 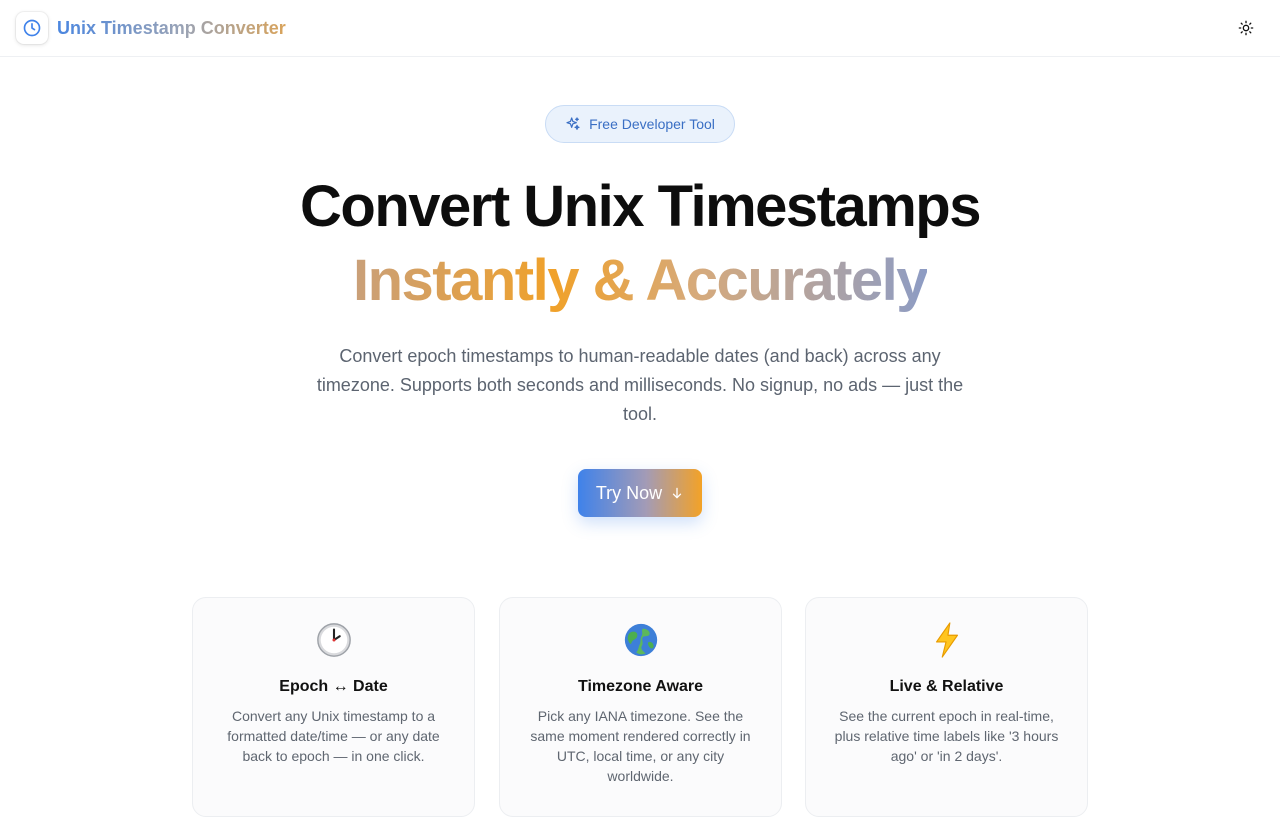 I want to click on try-now-button: Try Now, so click(x=640, y=493).